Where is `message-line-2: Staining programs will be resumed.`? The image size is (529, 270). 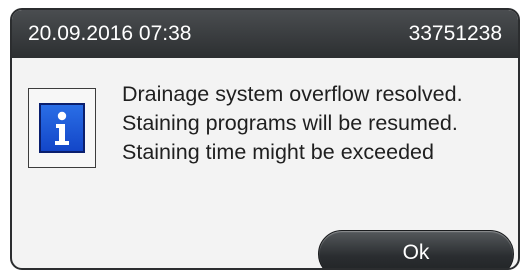
message-line-2: Staining programs will be resumed. is located at coordinates (290, 123).